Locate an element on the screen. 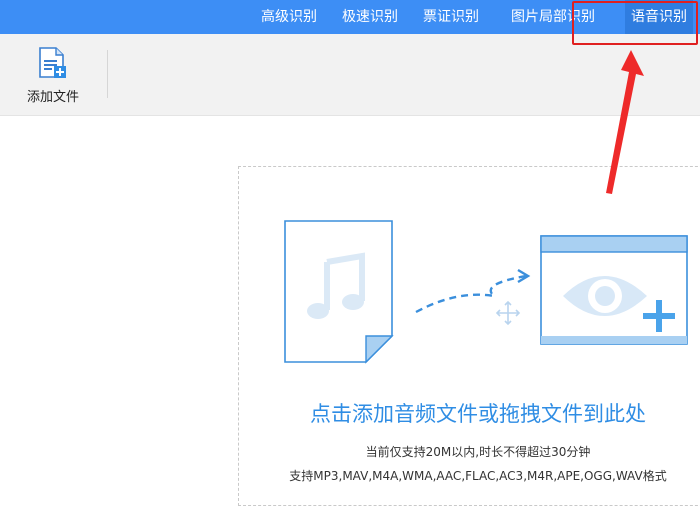 The width and height of the screenshot is (700, 506). add-file-icon is located at coordinates (52, 62).